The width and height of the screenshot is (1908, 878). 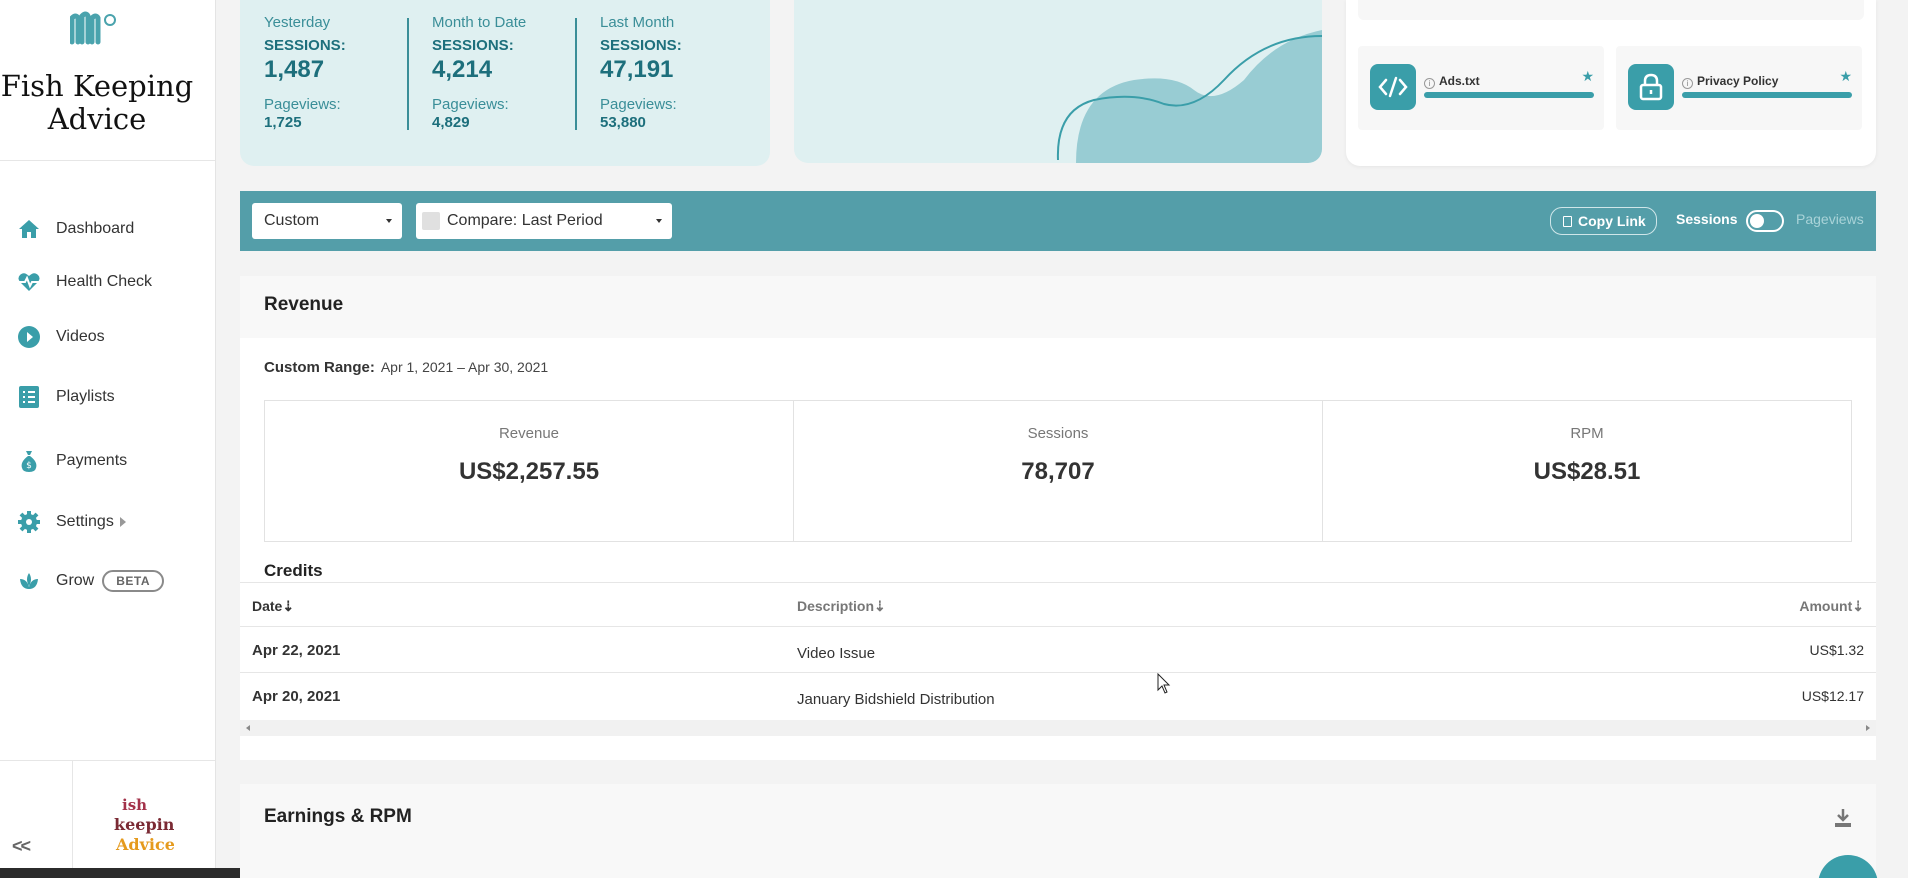 I want to click on tools-topbar, so click(x=1611, y=10).